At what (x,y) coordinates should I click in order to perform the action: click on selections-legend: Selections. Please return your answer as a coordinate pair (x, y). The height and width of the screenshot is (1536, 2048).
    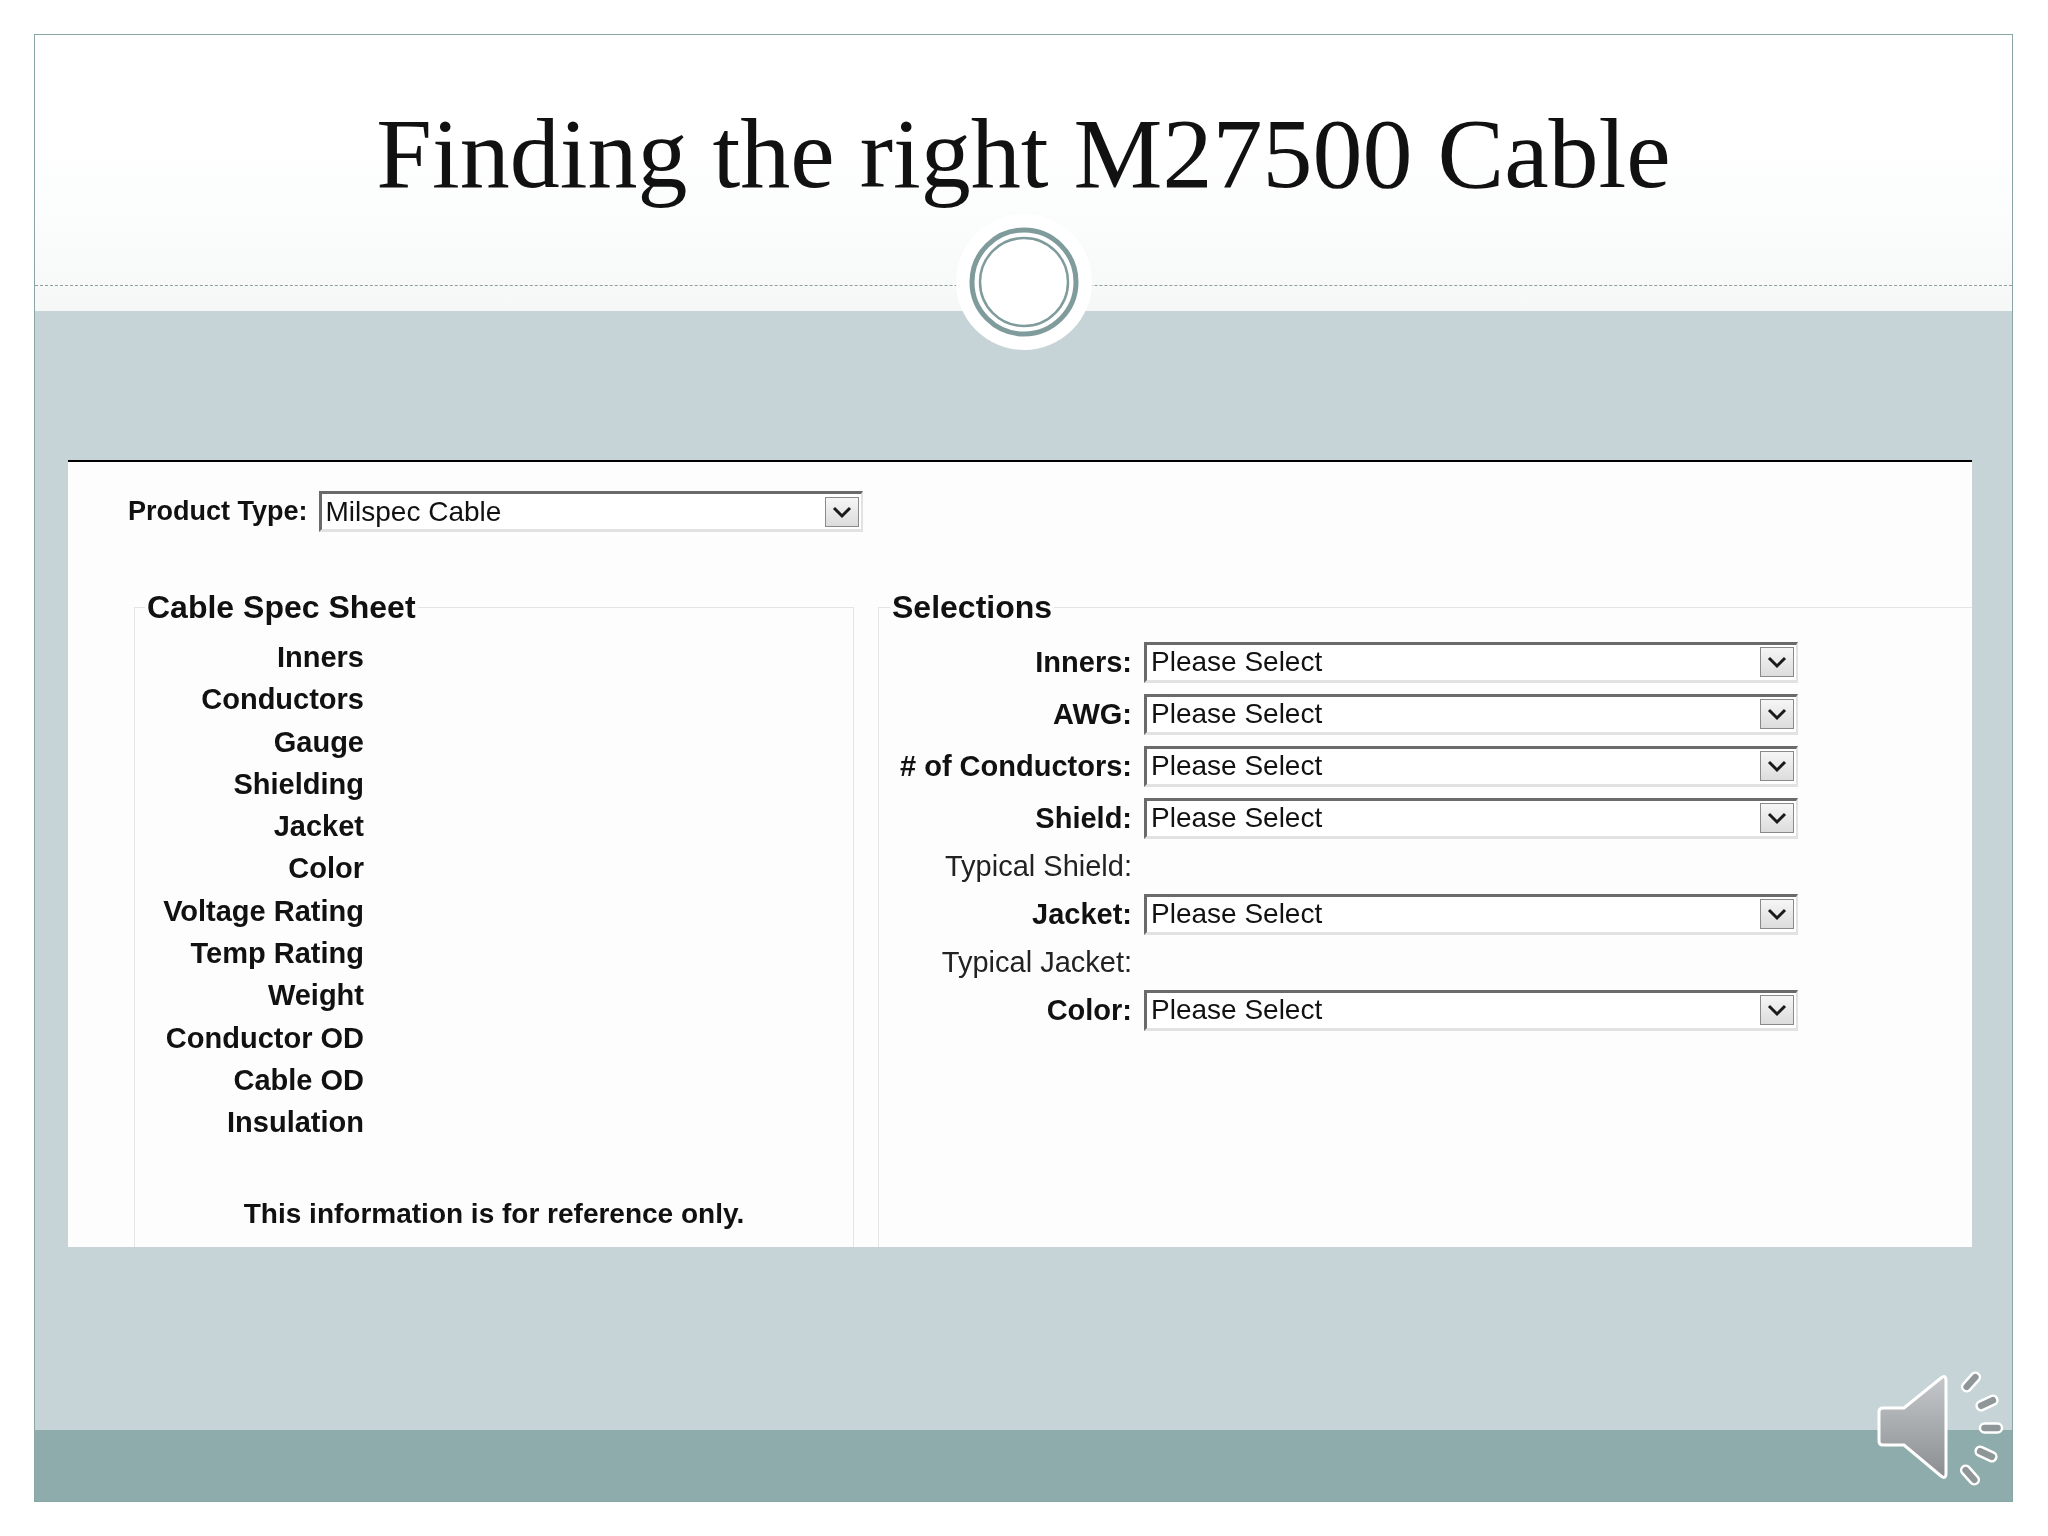
    Looking at the image, I should click on (972, 607).